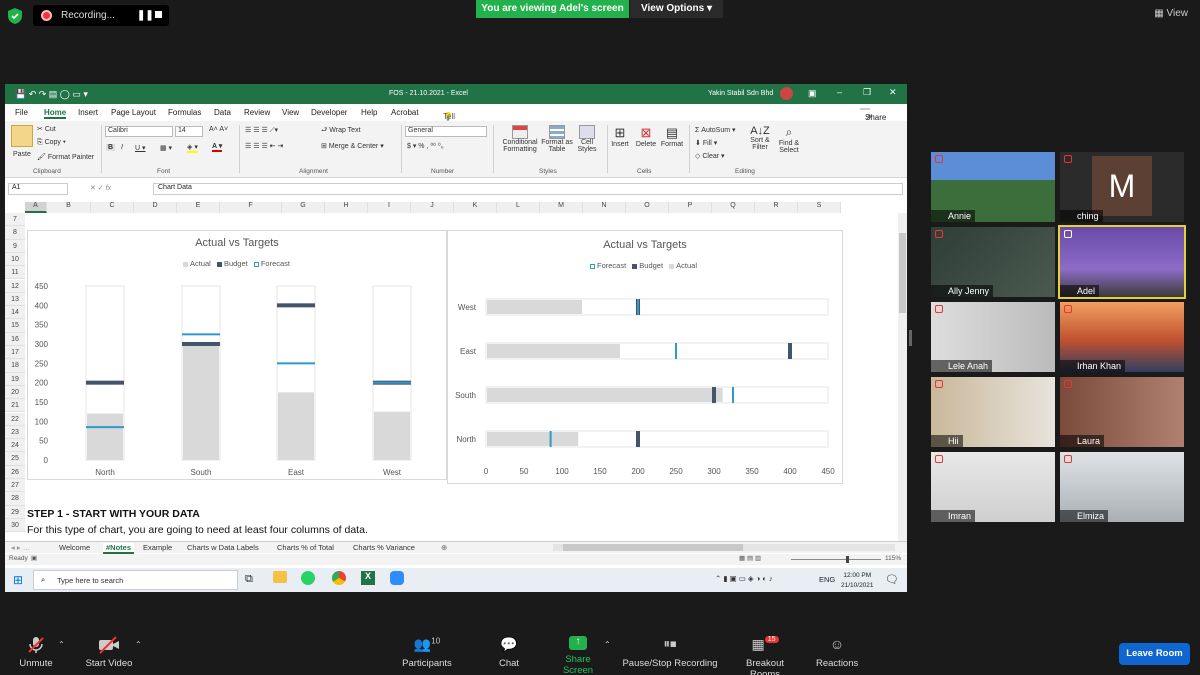  What do you see at coordinates (122, 147) in the screenshot?
I see `italic-button: I` at bounding box center [122, 147].